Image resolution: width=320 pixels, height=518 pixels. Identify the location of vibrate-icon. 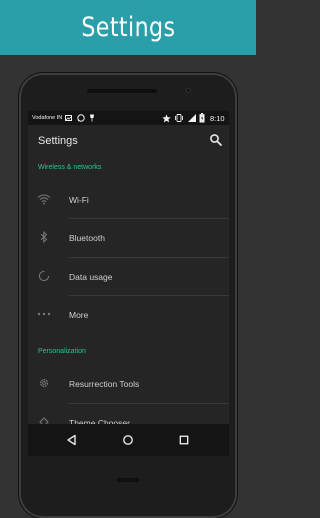
(179, 118).